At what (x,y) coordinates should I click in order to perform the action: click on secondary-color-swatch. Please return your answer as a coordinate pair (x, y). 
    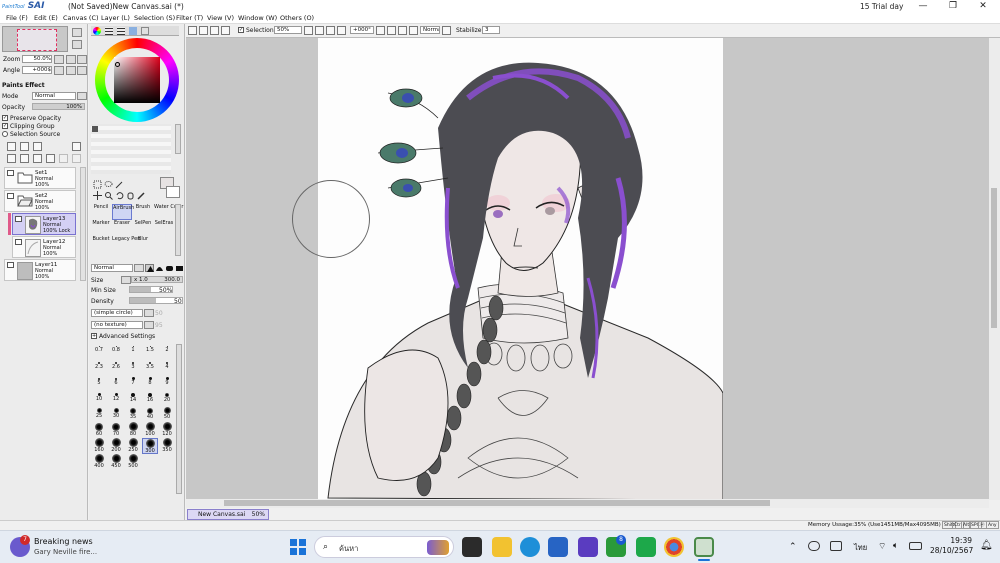
    Looking at the image, I should click on (173, 192).